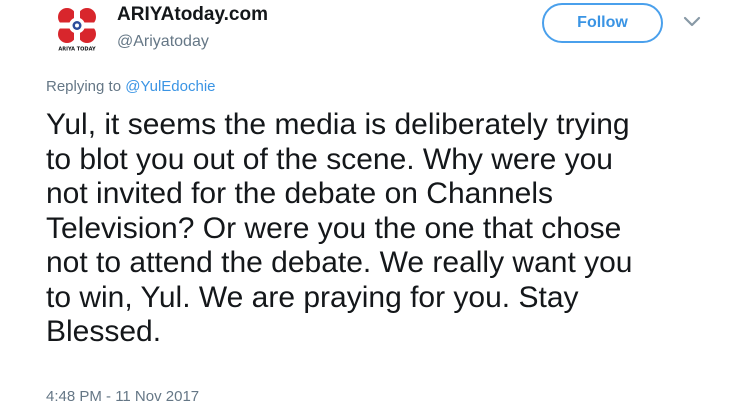 The image size is (749, 411). What do you see at coordinates (77, 50) in the screenshot?
I see `svg-text: ARIYA TODAY` at bounding box center [77, 50].